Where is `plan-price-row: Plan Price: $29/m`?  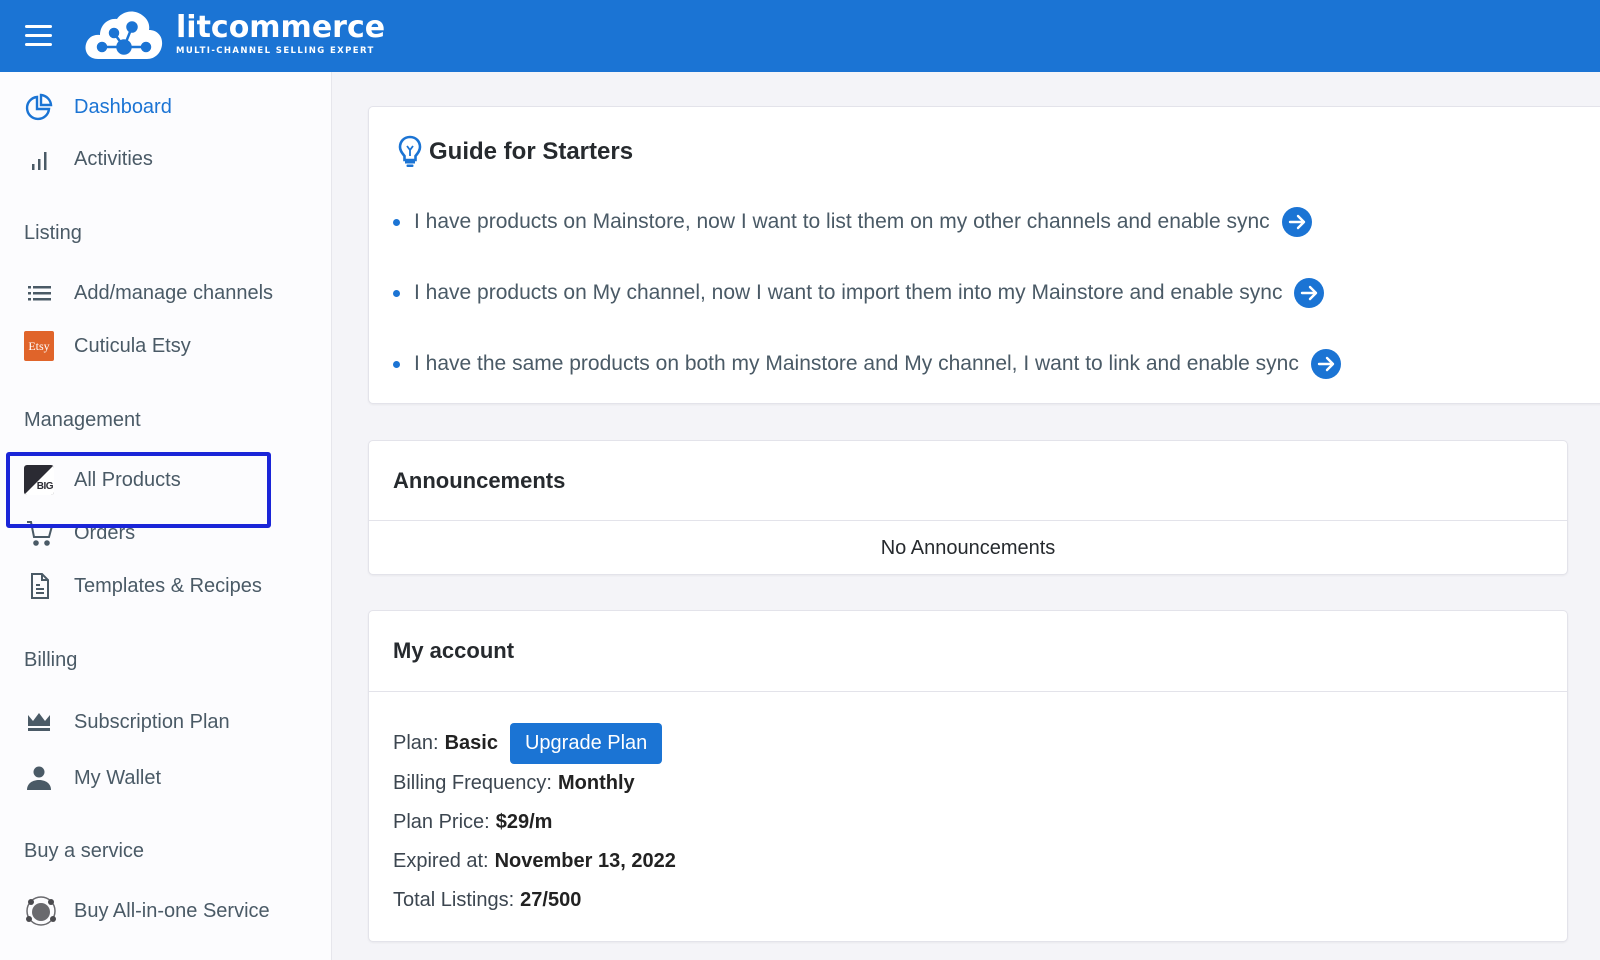 plan-price-row: Plan Price: $29/m is located at coordinates (968, 822).